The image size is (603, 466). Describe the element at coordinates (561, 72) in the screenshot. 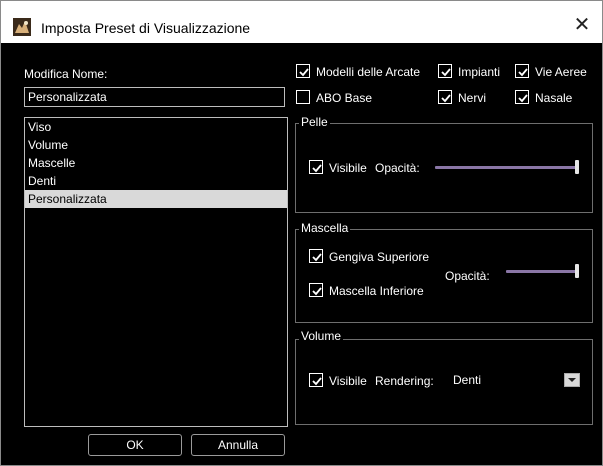

I see `vie-aeree-label: Vie Aeree` at that location.